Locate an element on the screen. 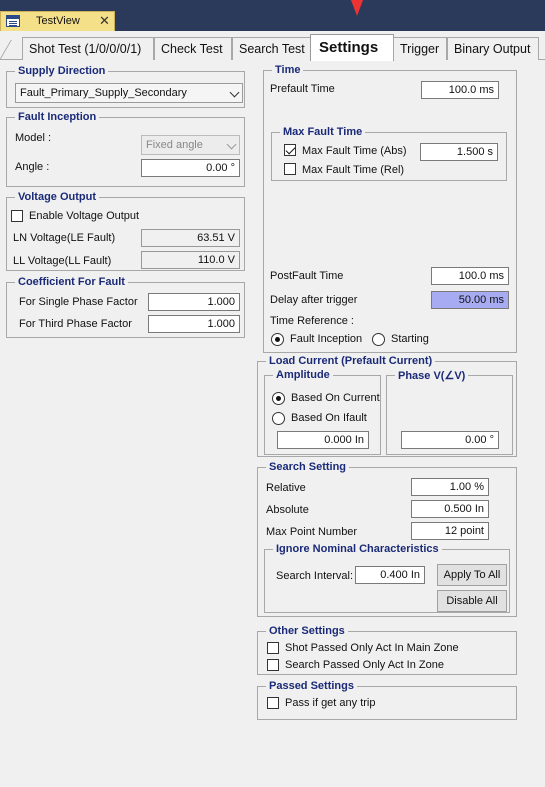  window-icon is located at coordinates (13, 21).